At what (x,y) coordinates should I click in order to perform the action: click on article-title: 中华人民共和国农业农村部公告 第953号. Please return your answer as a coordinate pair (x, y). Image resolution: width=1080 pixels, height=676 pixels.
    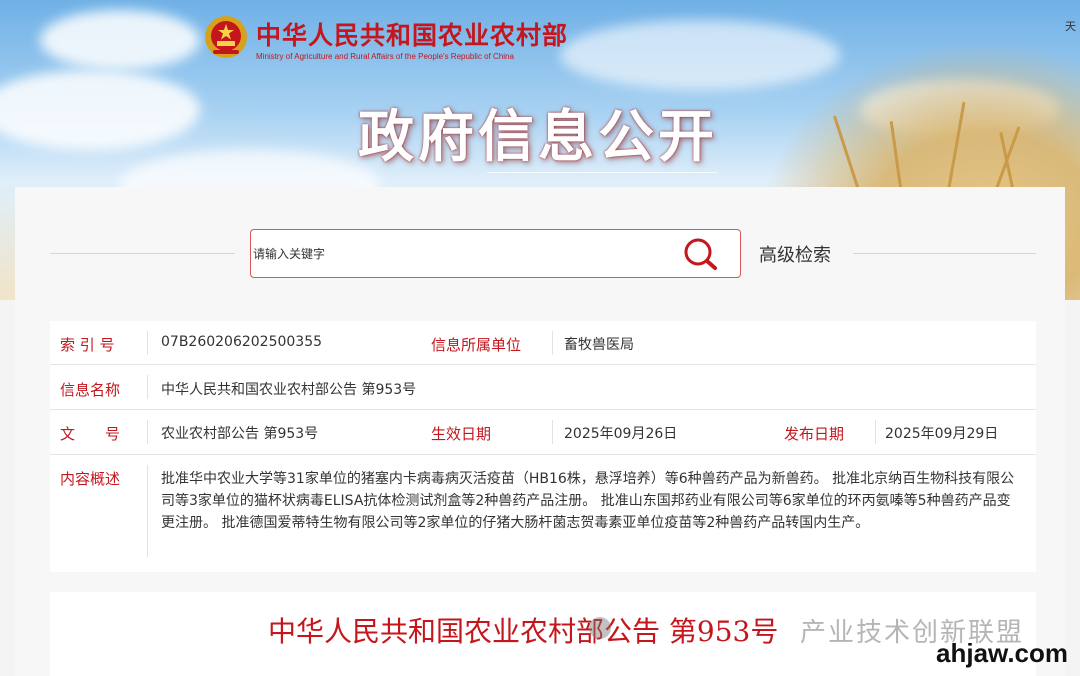
    Looking at the image, I should click on (523, 631).